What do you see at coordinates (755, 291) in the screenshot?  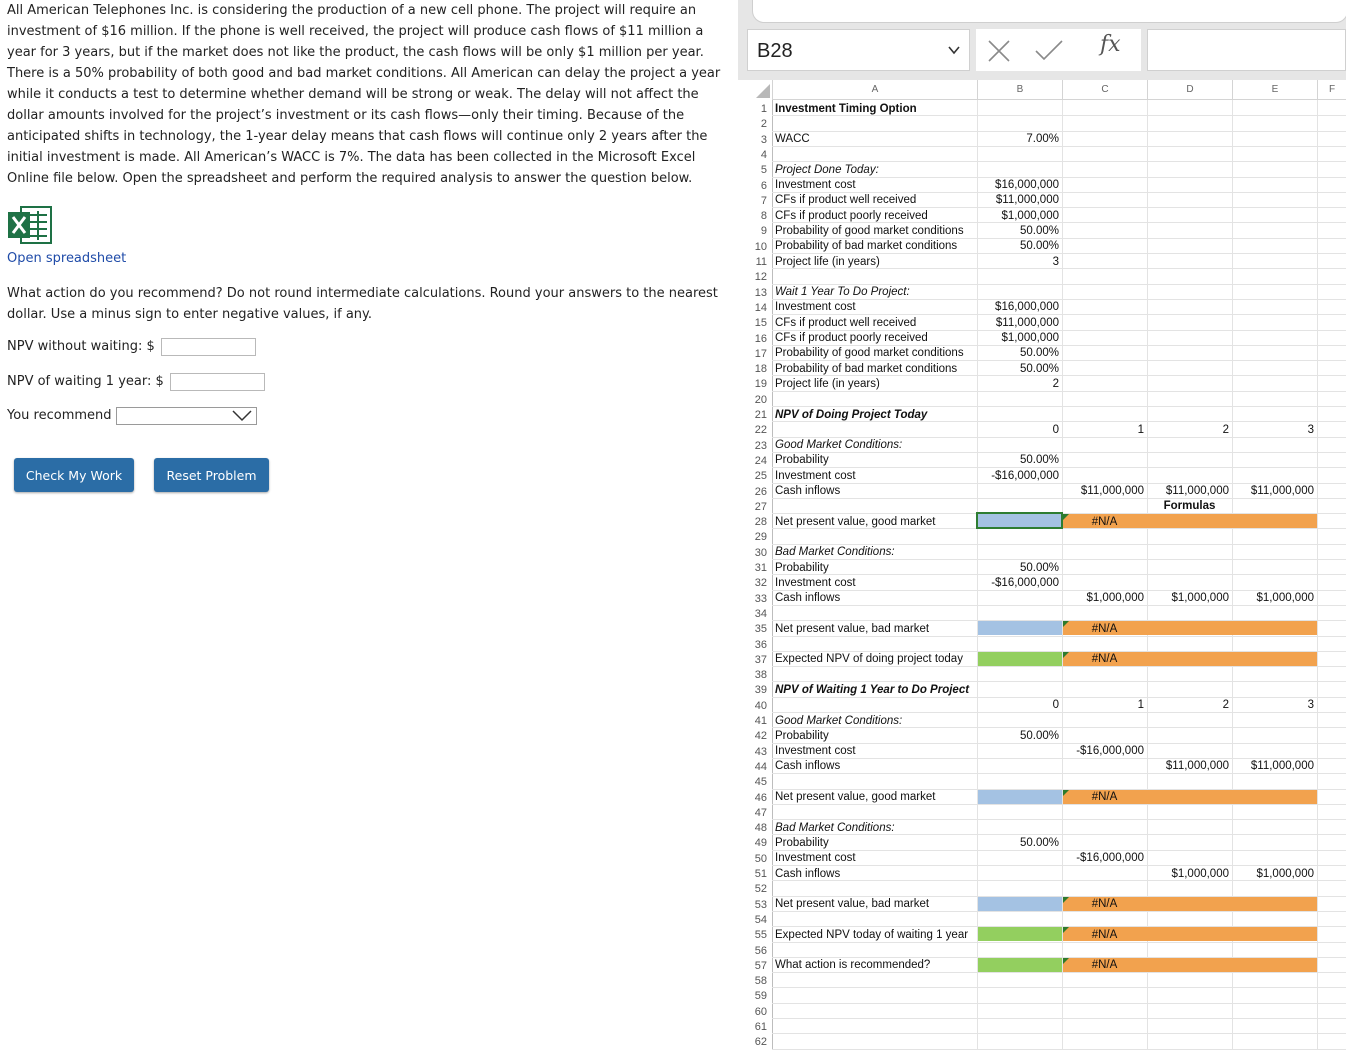 I see `row-header-13: 13` at bounding box center [755, 291].